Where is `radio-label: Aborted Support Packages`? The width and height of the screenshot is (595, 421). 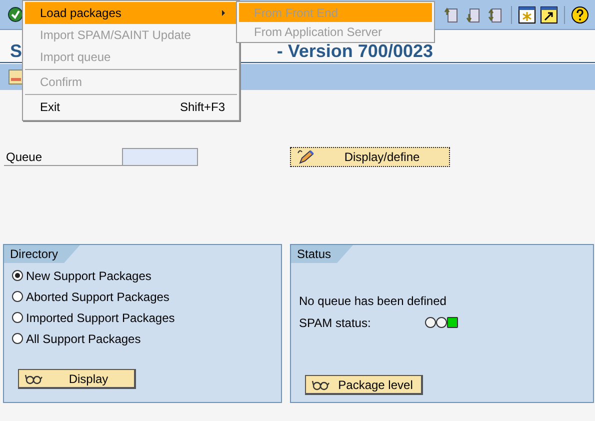 radio-label: Aborted Support Packages is located at coordinates (98, 297).